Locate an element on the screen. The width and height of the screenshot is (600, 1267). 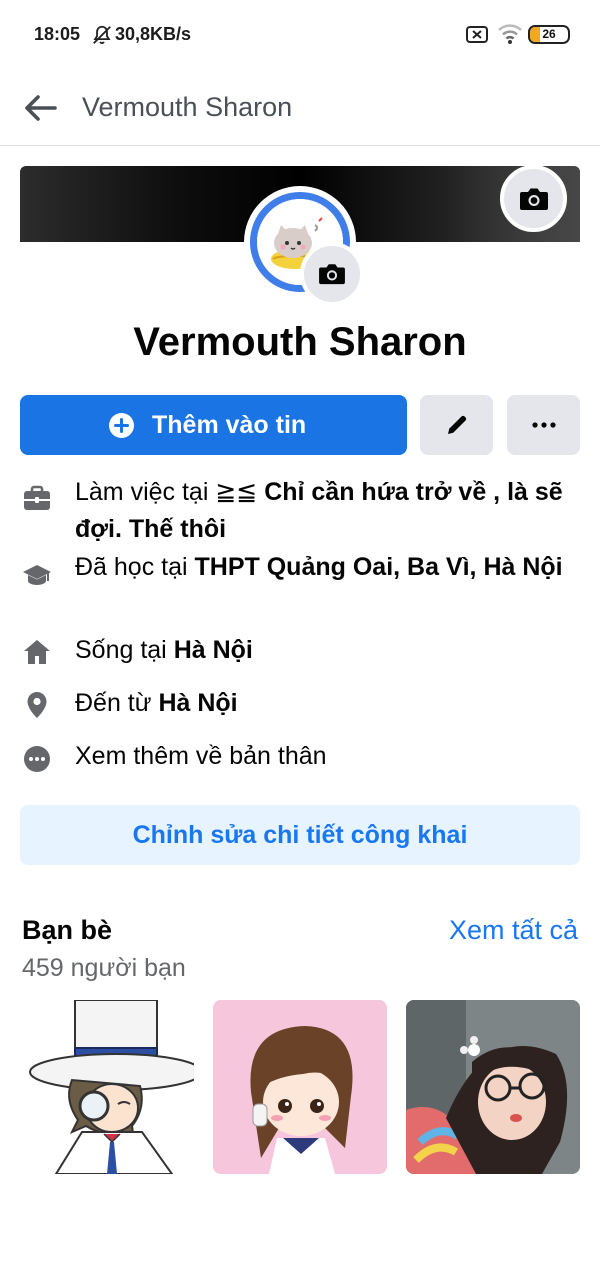
app-header: Vermouth Sharon is located at coordinates (300, 108).